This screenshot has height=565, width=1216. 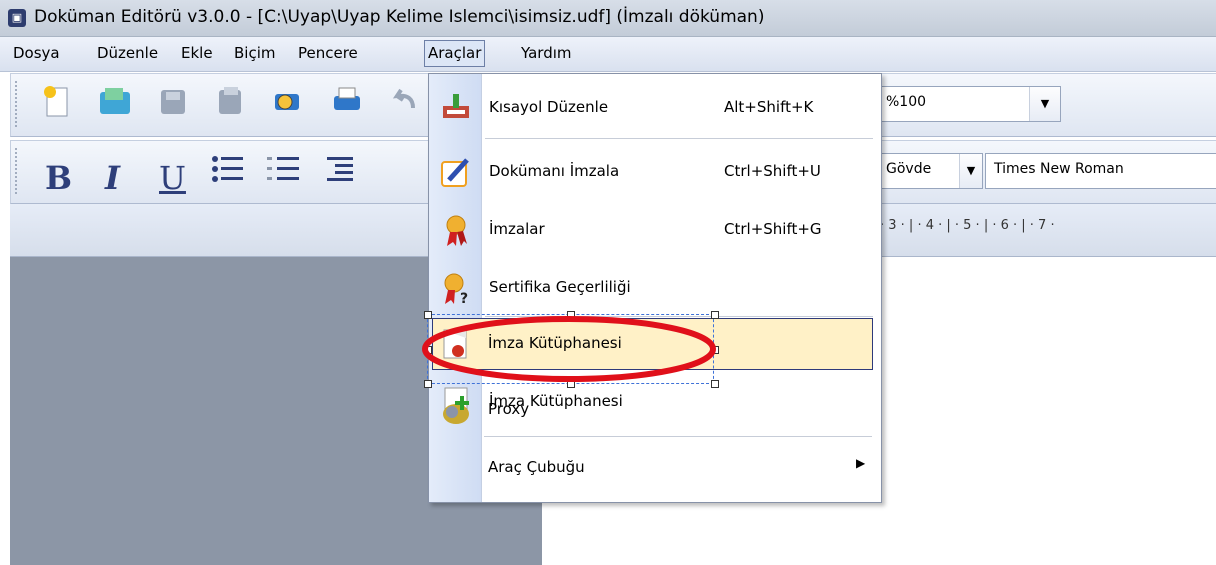 I want to click on bold-icon: B, so click(x=59, y=178).